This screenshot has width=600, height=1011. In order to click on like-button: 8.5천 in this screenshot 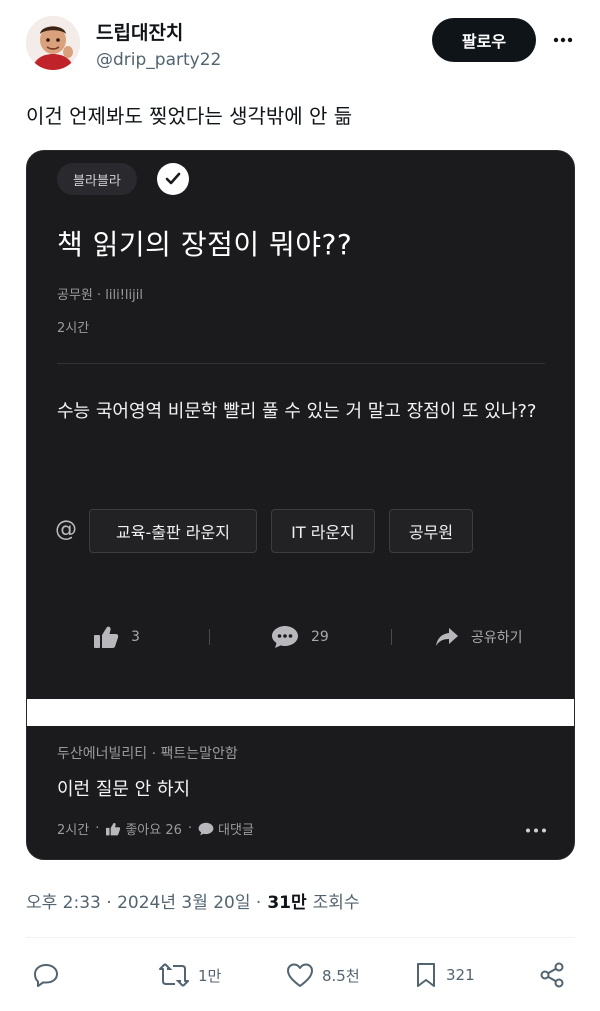, I will do `click(323, 975)`.